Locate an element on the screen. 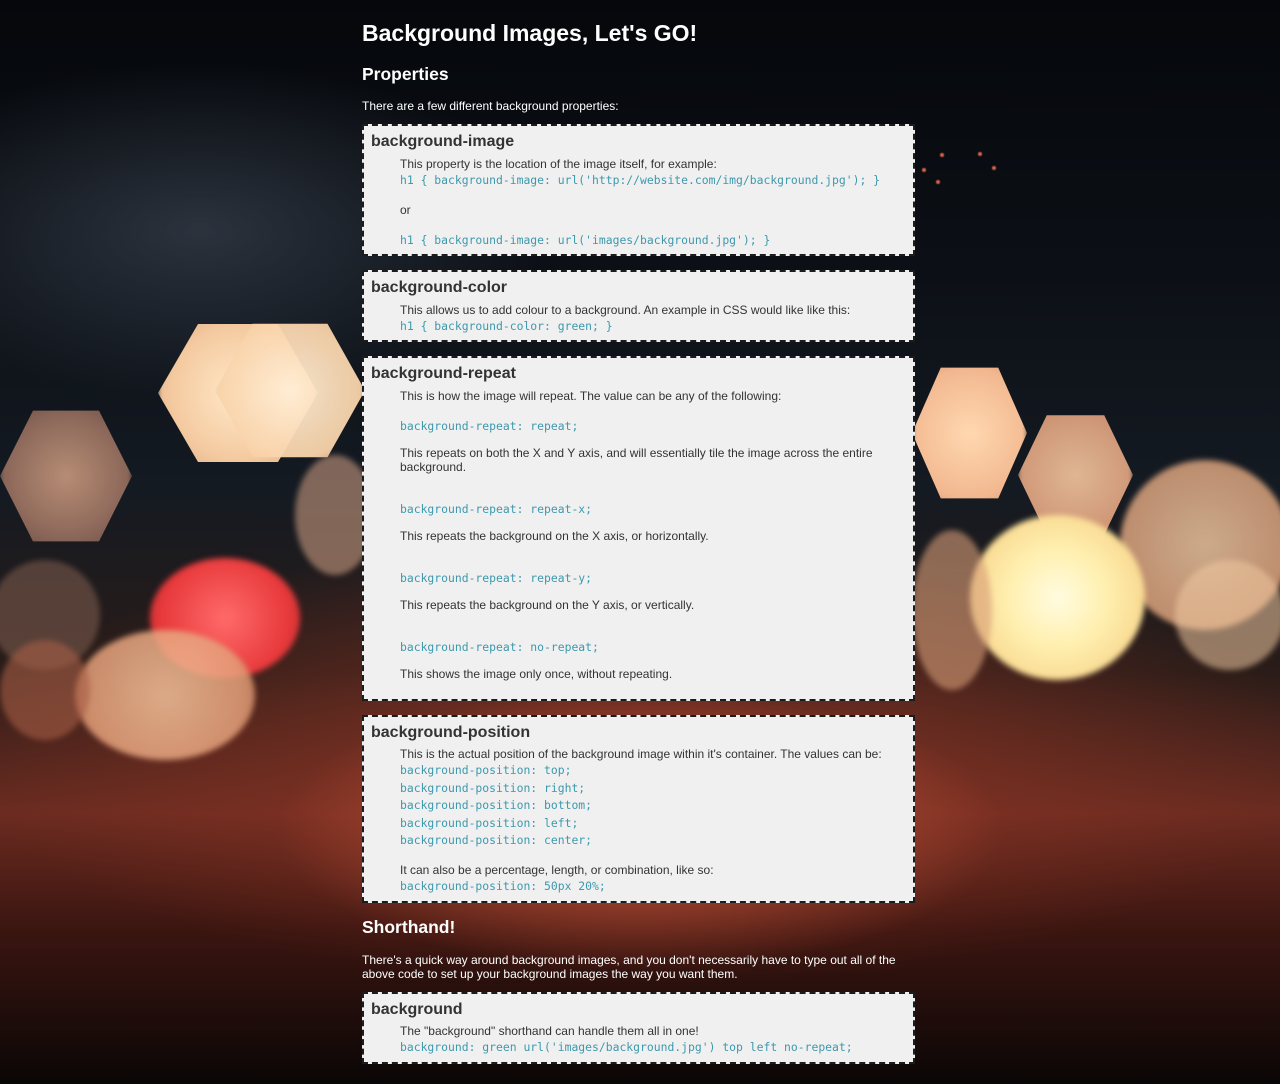 Image resolution: width=1280 pixels, height=1084 pixels. properties-heading: Properties is located at coordinates (405, 74).